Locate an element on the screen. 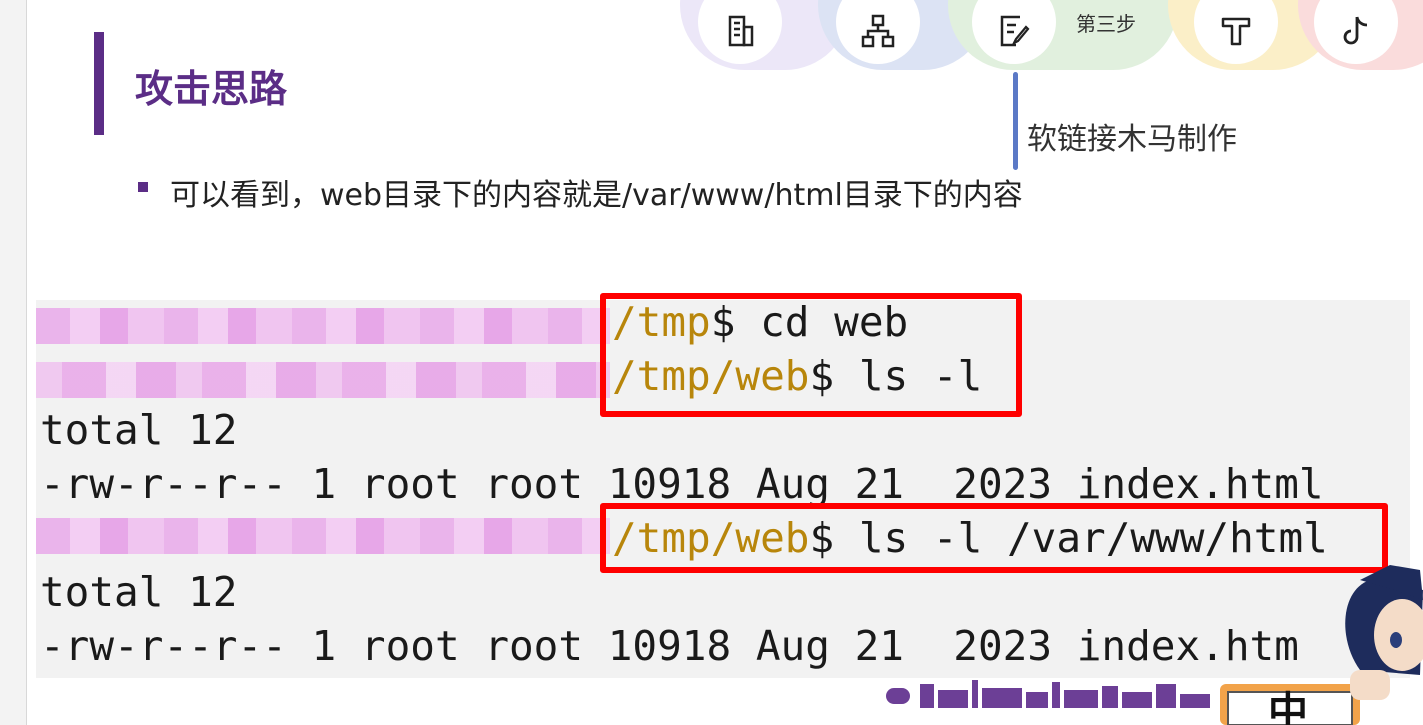  tiktok-icon is located at coordinates (1355, 30).